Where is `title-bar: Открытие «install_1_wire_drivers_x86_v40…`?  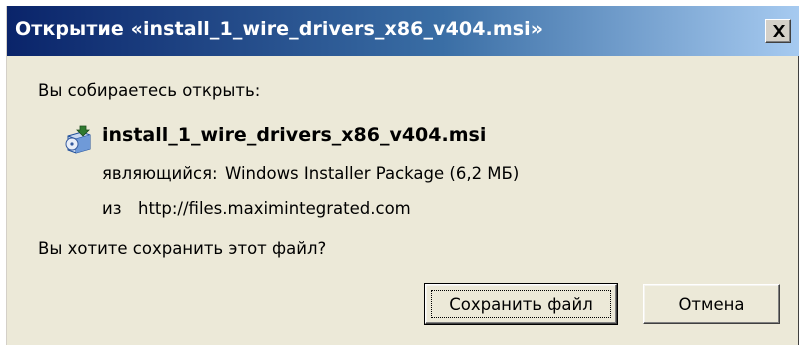
title-bar: Открытие «install_1_wire_drivers_x86_v40… is located at coordinates (403, 31).